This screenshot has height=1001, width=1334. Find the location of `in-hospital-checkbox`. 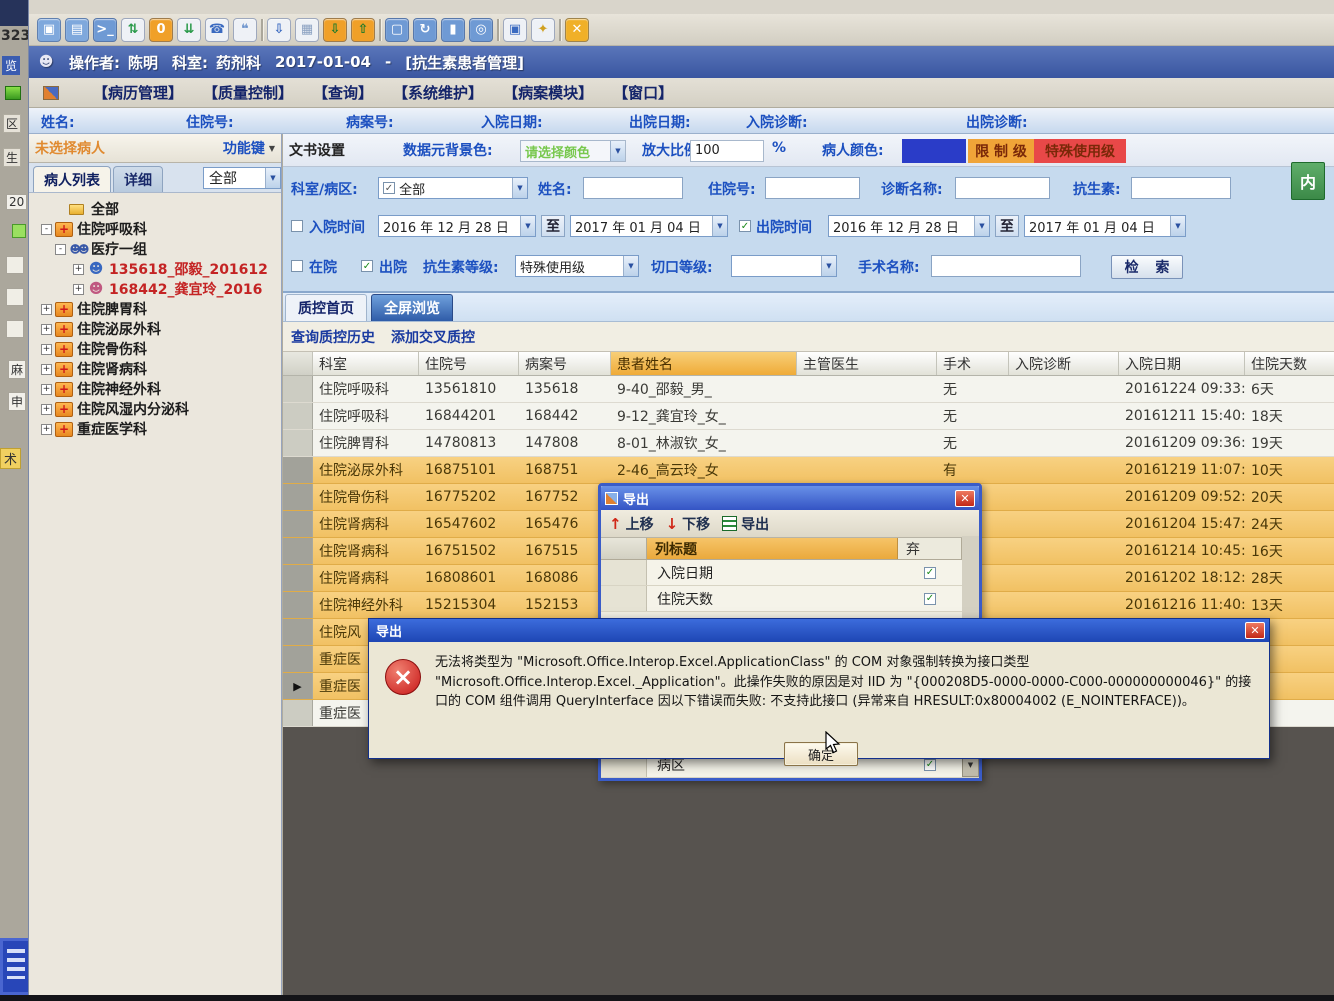

in-hospital-checkbox is located at coordinates (297, 266).